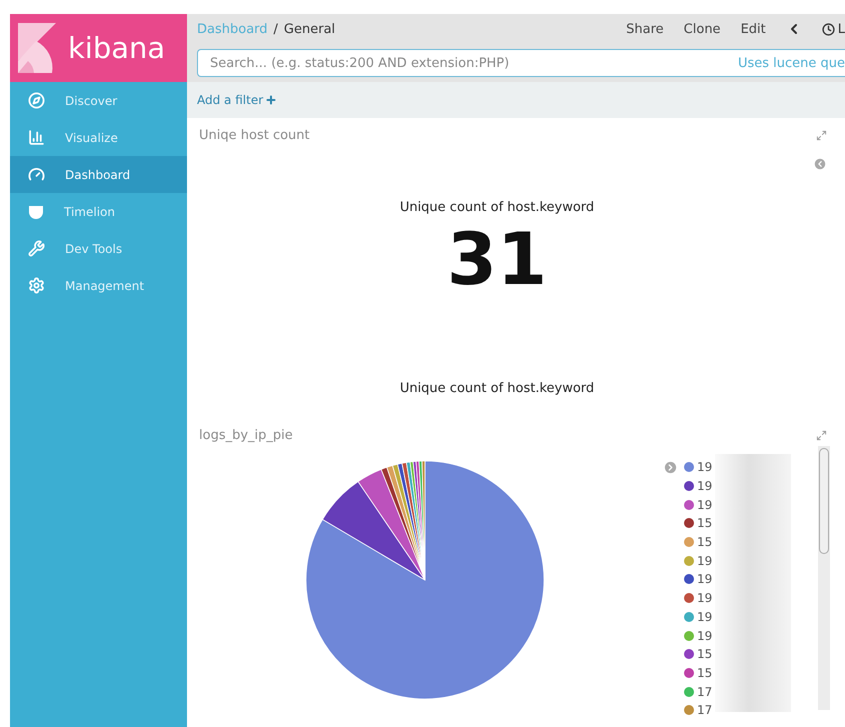  What do you see at coordinates (117, 48) in the screenshot?
I see `logo-text: kibana` at bounding box center [117, 48].